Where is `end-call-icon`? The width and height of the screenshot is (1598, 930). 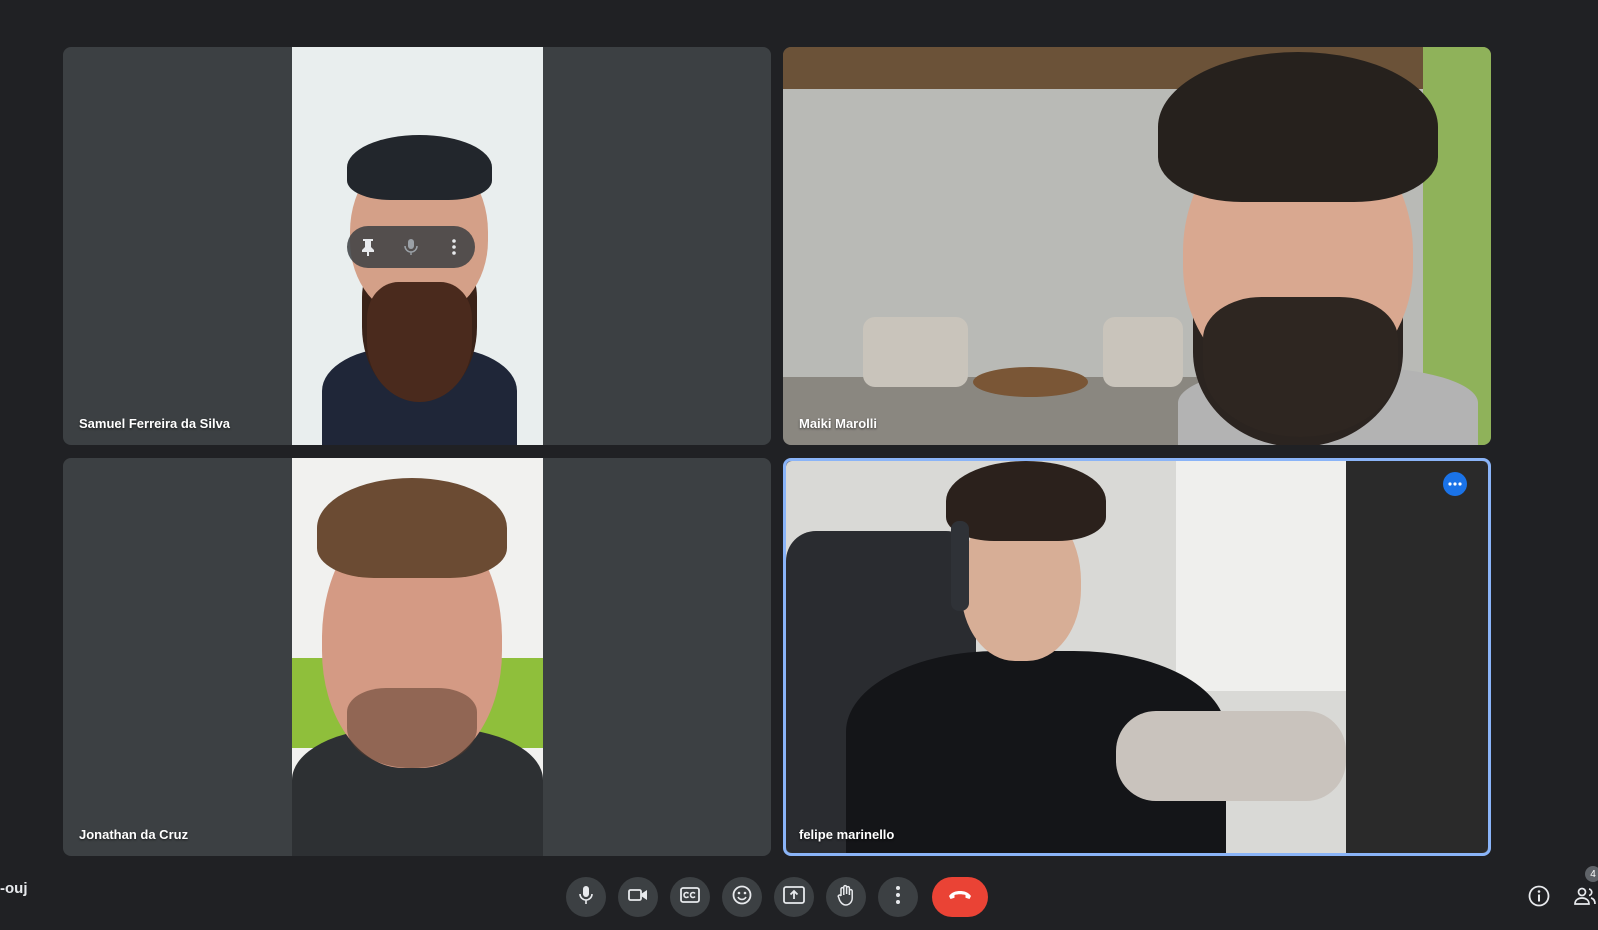
end-call-icon is located at coordinates (960, 897).